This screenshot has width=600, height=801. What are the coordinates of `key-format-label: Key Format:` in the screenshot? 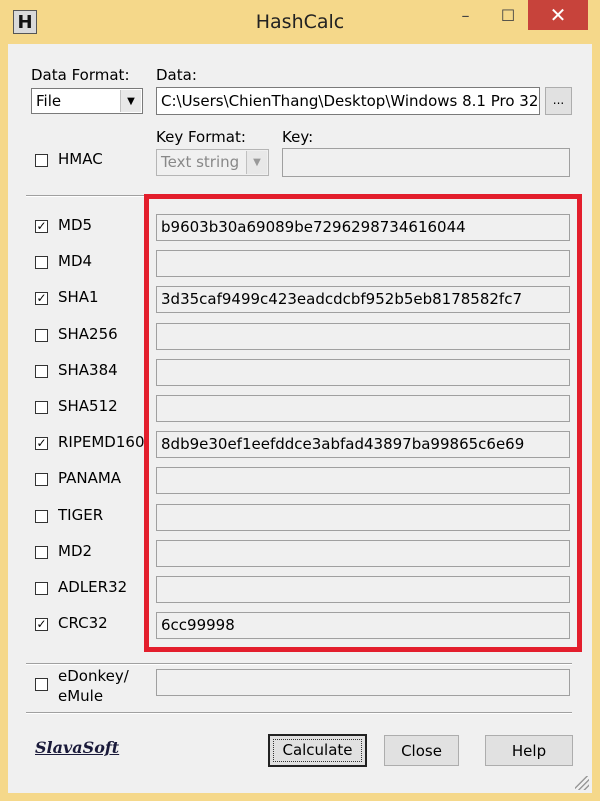 It's located at (201, 137).